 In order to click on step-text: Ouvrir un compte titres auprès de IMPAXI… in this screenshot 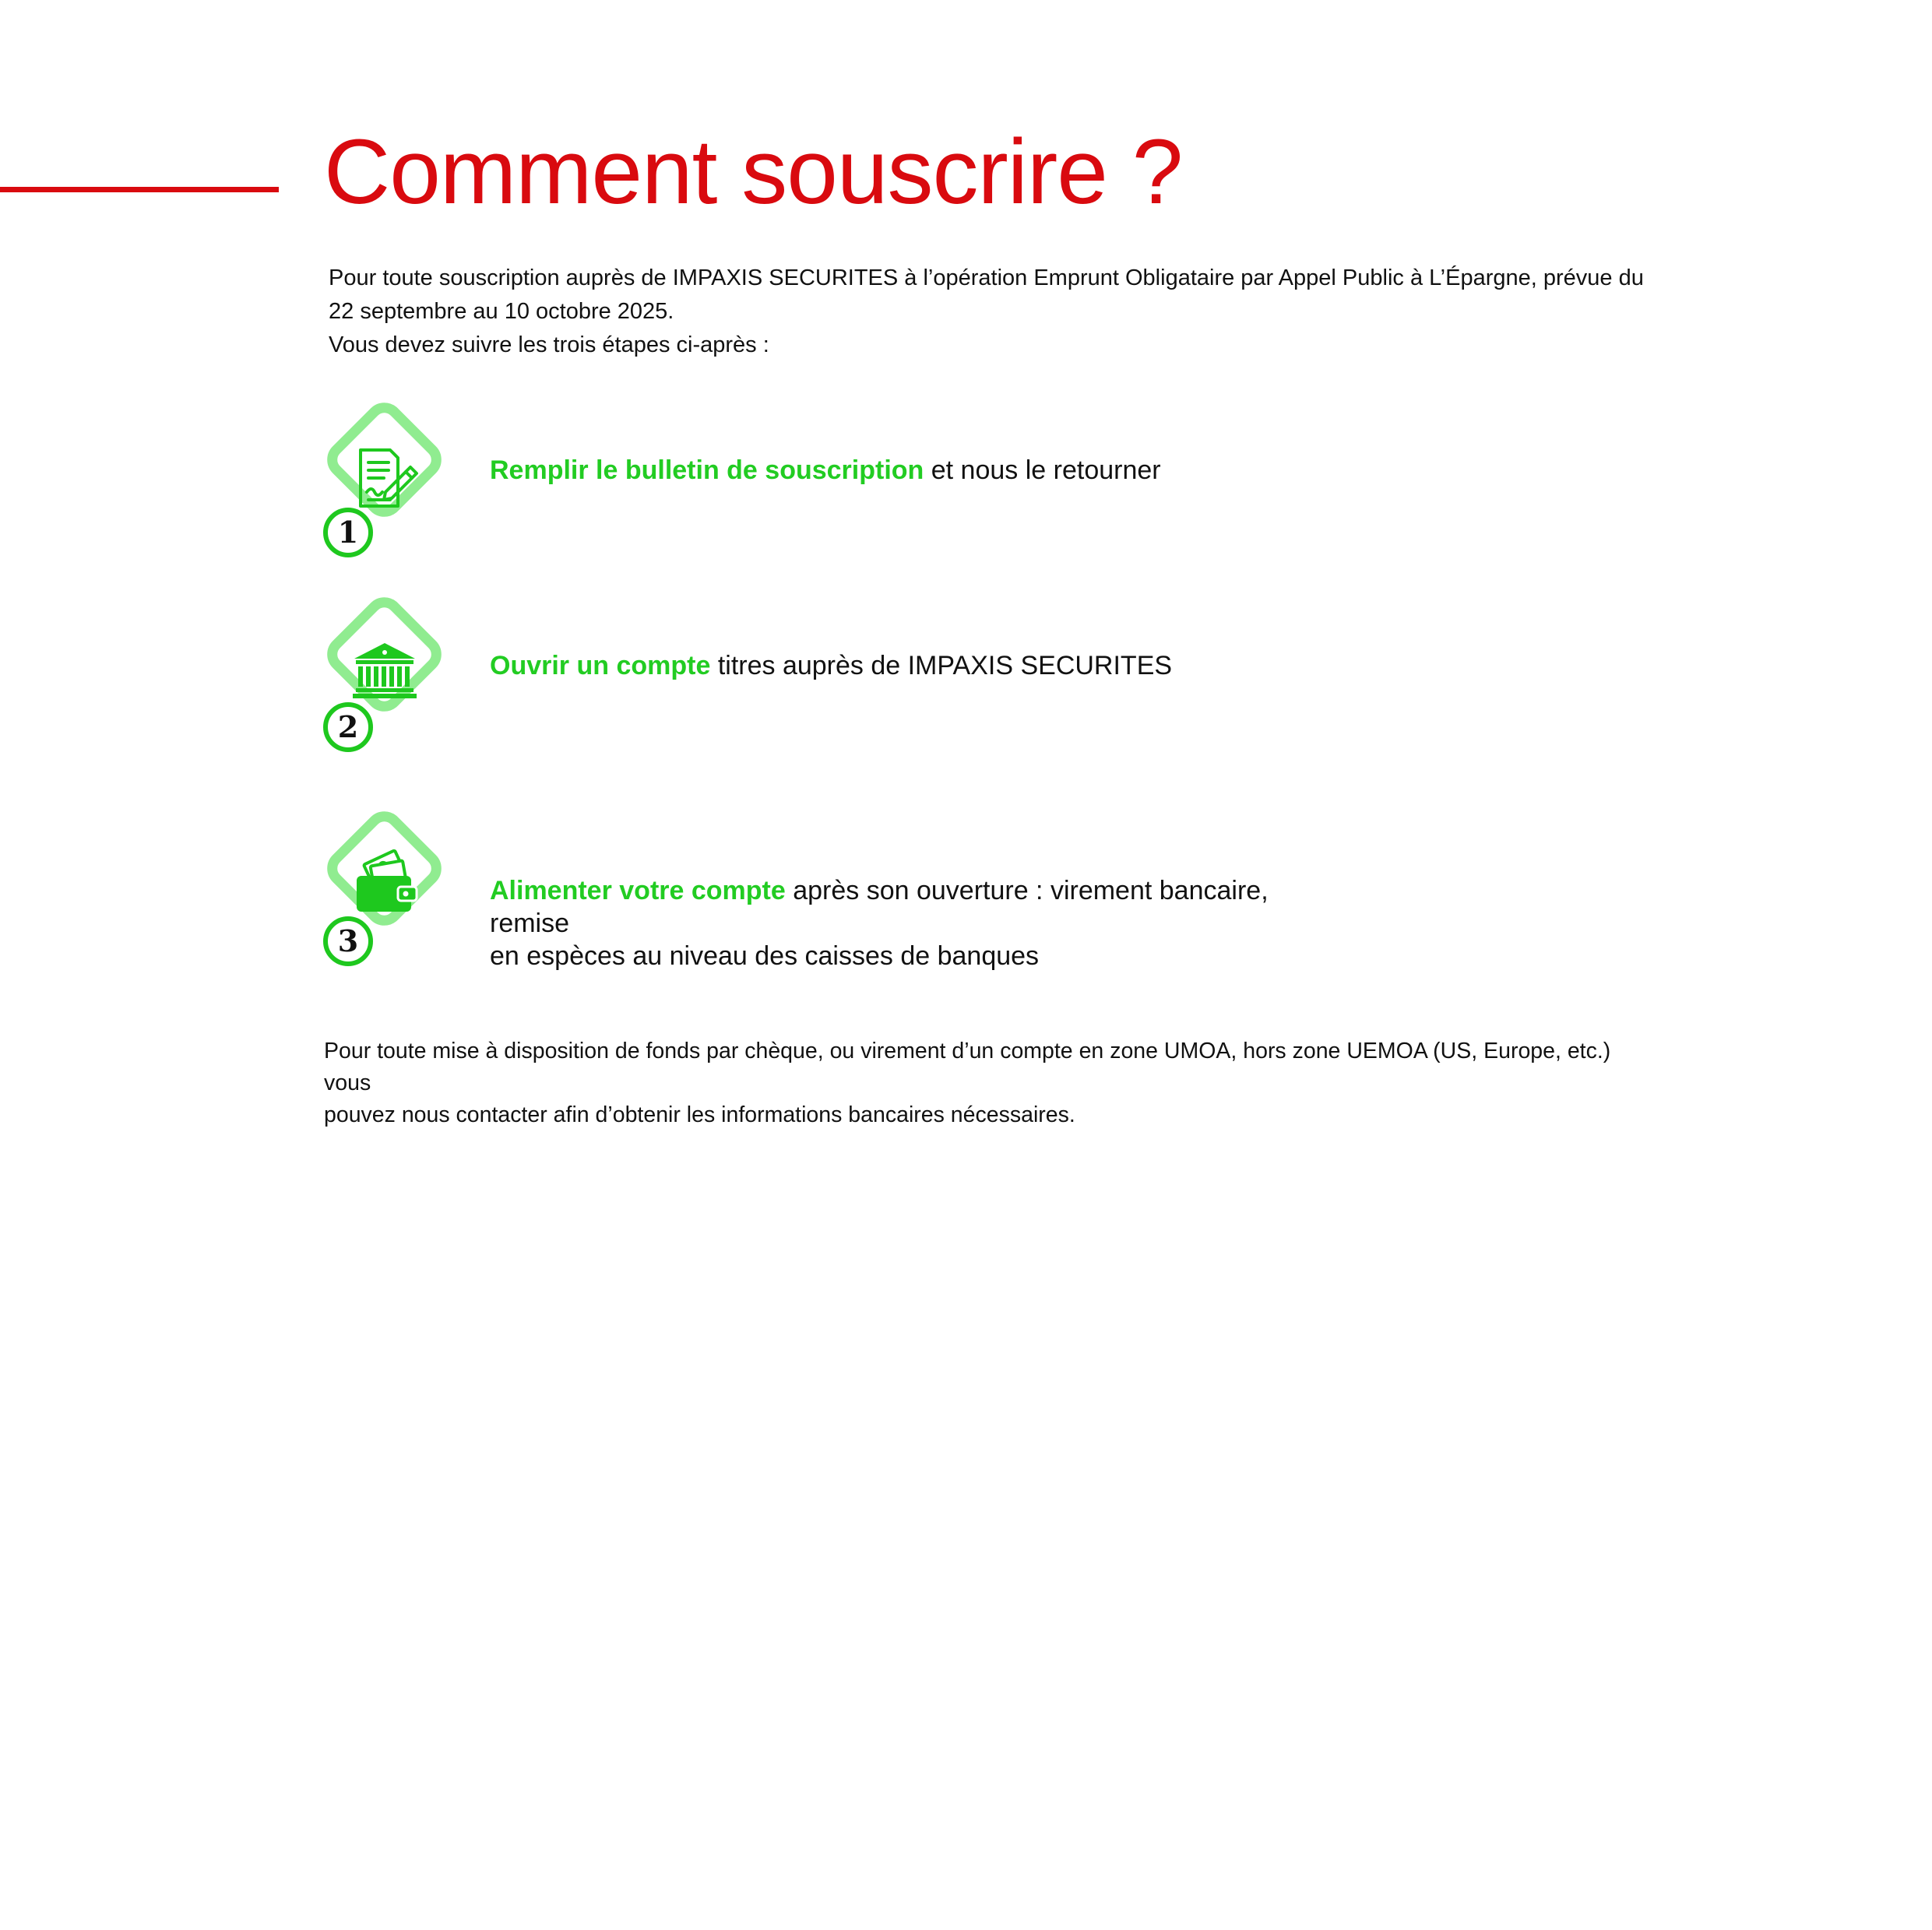, I will do `click(918, 665)`.